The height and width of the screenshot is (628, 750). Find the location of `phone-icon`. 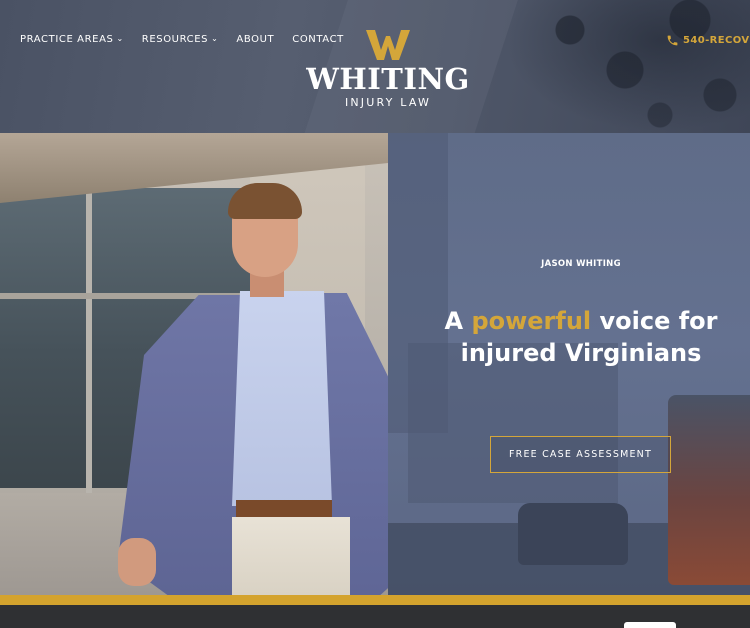

phone-icon is located at coordinates (672, 40).